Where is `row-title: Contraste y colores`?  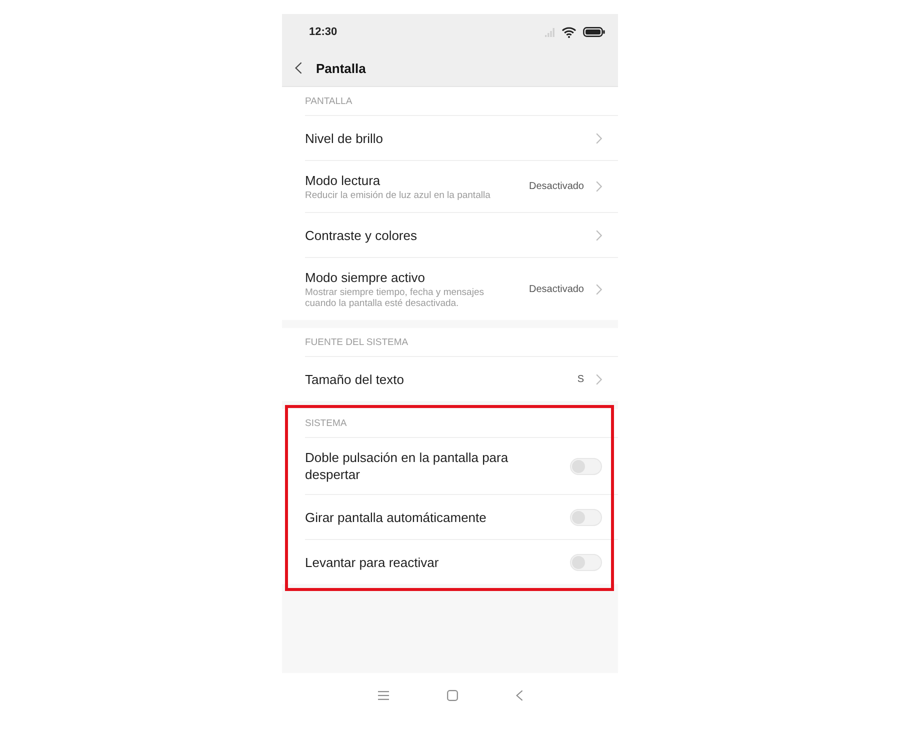 row-title: Contraste y colores is located at coordinates (361, 235).